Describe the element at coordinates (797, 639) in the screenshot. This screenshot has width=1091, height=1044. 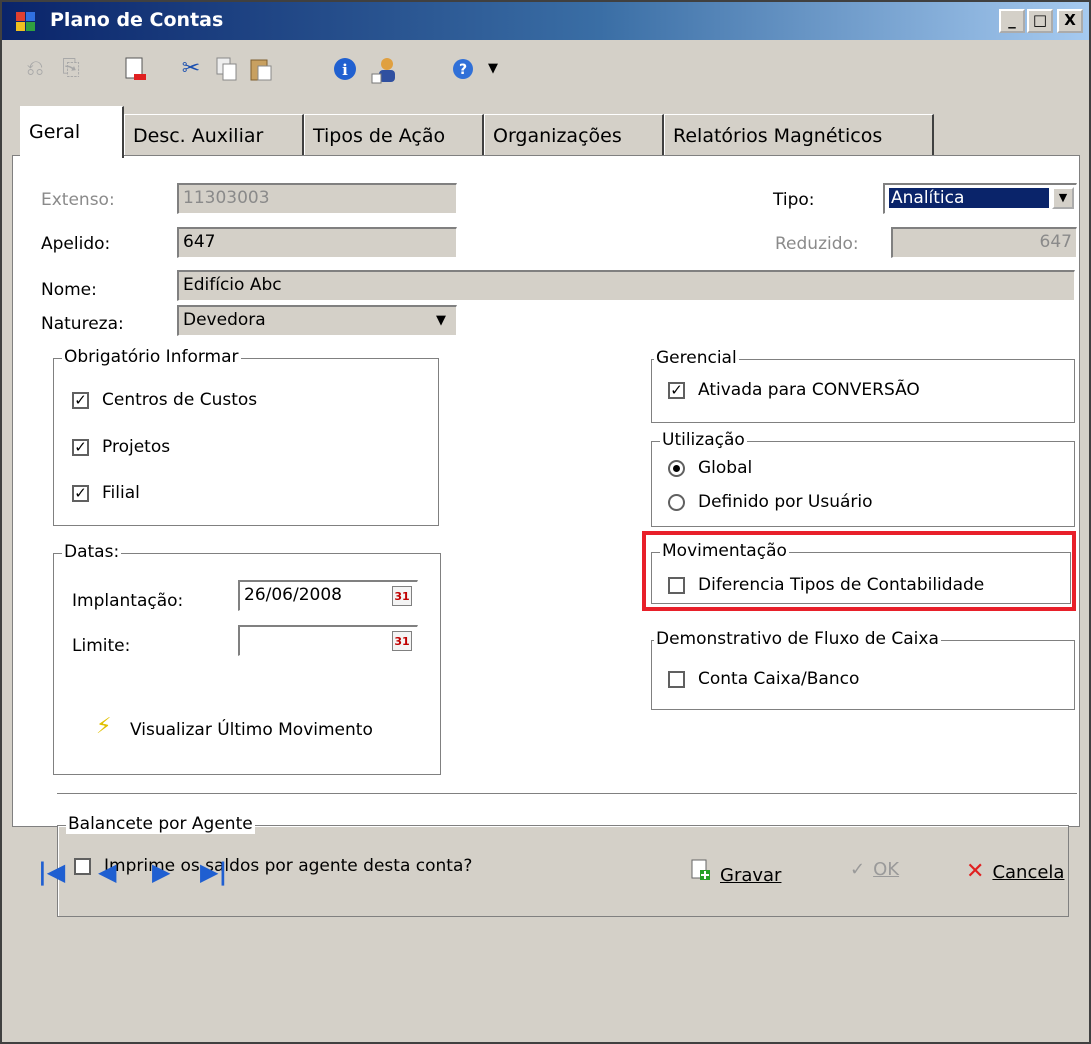
I see `fluxo-caixa-title: Demonstrativo de Fluxo de Caixa` at that location.